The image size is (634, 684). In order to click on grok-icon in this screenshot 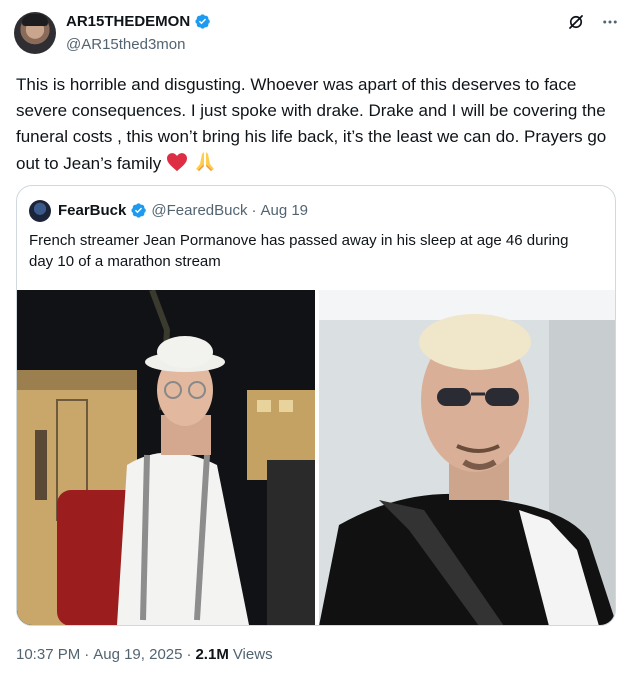, I will do `click(576, 22)`.